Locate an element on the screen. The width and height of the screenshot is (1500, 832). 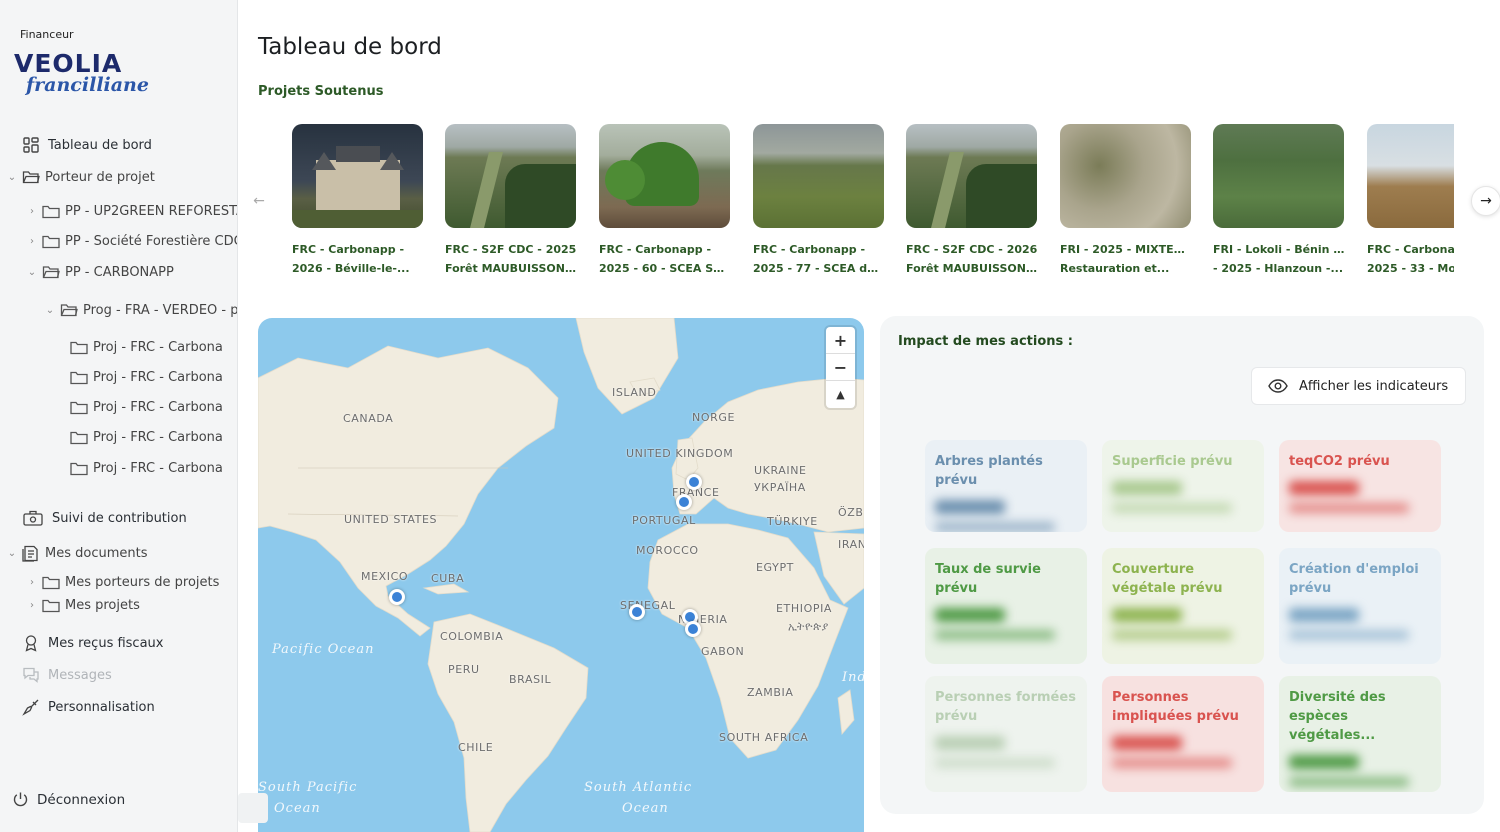
nav-messages-label: Messages is located at coordinates (80, 675).